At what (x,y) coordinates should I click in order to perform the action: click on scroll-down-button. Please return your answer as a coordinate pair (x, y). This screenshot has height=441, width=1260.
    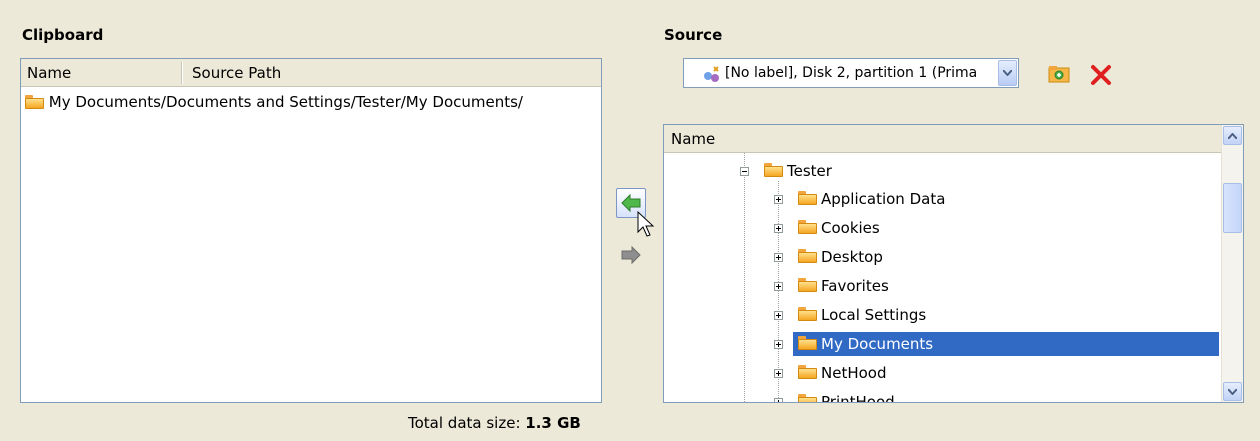
    Looking at the image, I should click on (1232, 391).